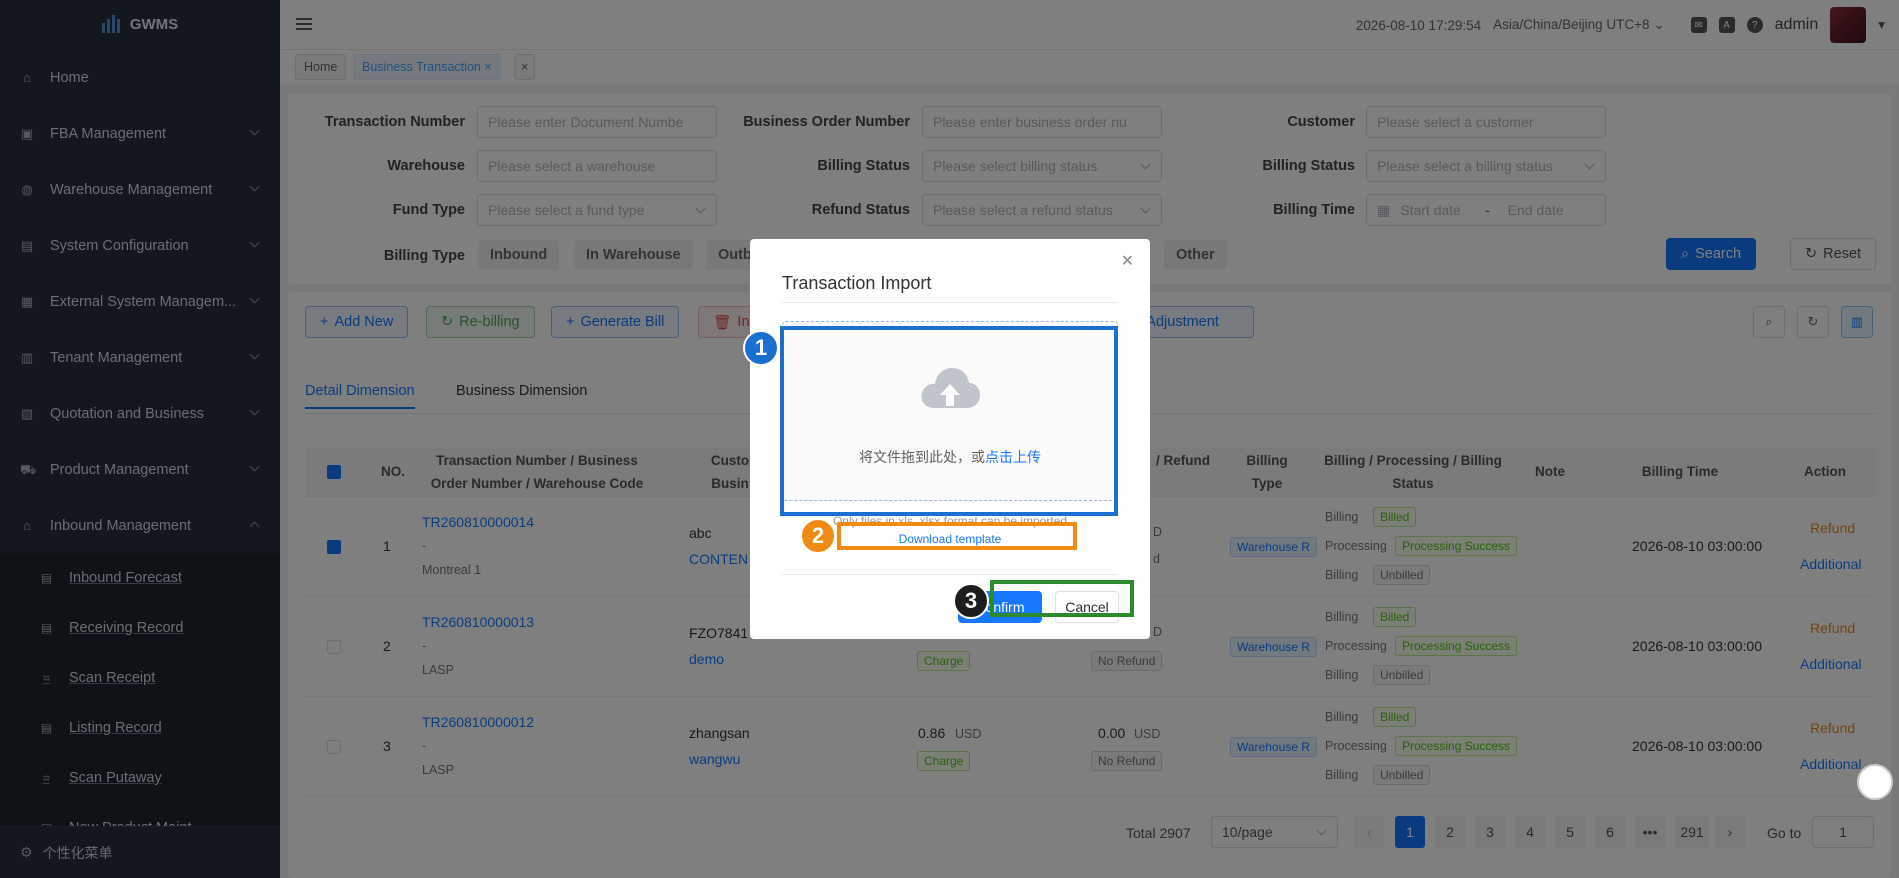 This screenshot has width=1899, height=878. I want to click on annotation-number-3: 3, so click(971, 601).